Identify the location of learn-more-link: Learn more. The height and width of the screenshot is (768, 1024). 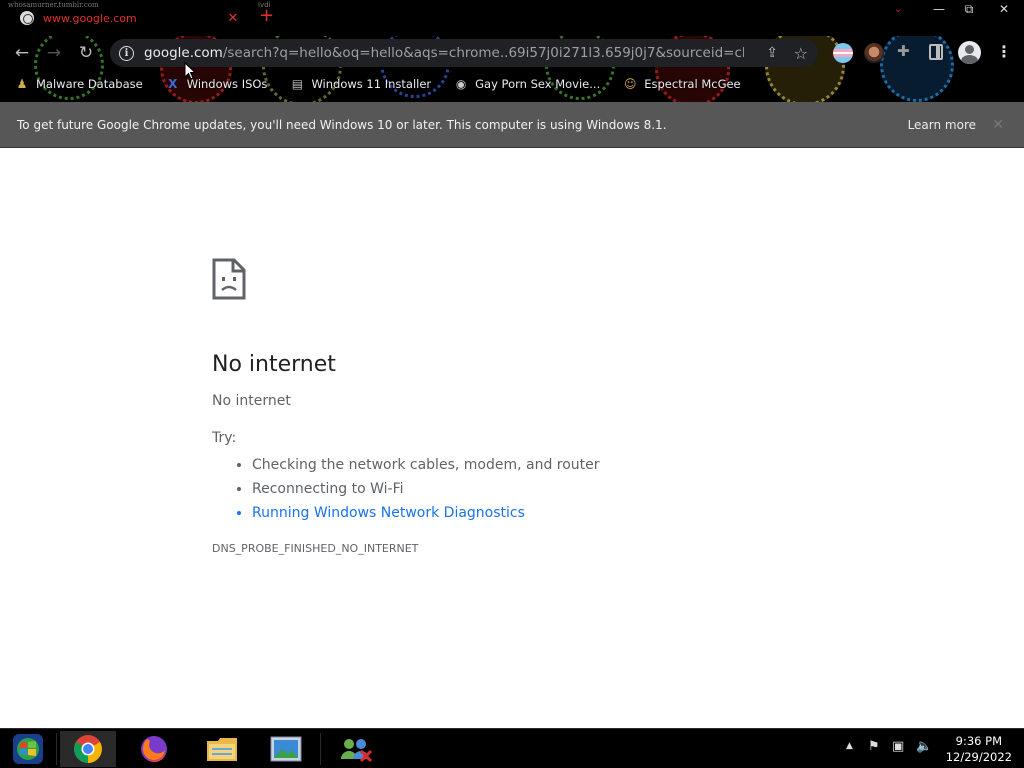
(942, 125).